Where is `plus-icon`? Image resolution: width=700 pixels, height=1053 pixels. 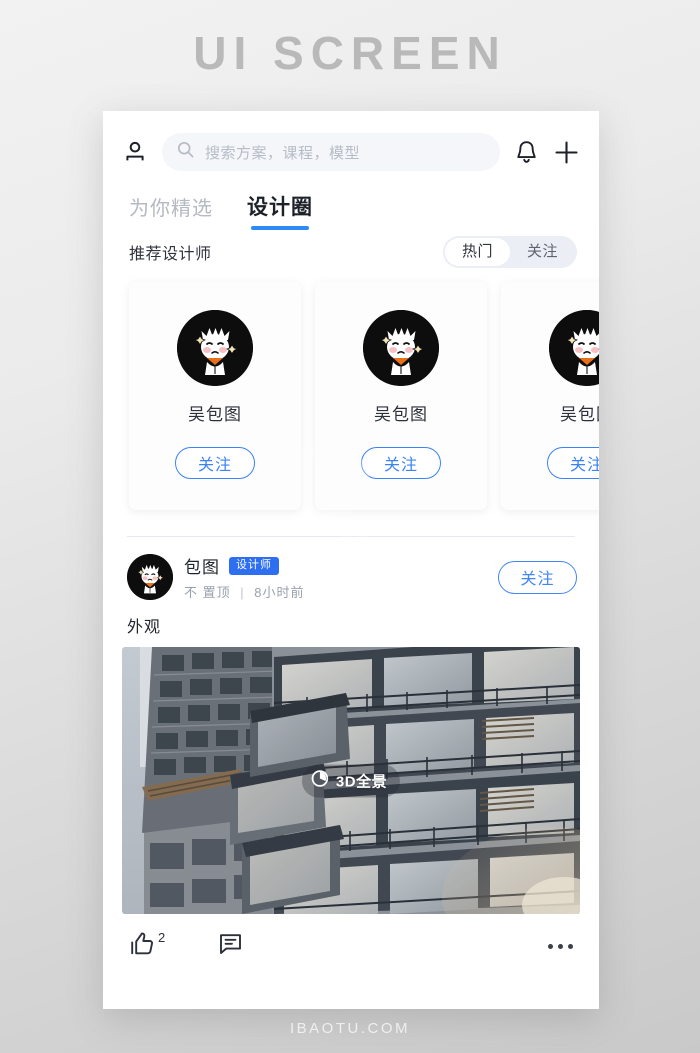
plus-icon is located at coordinates (566, 152).